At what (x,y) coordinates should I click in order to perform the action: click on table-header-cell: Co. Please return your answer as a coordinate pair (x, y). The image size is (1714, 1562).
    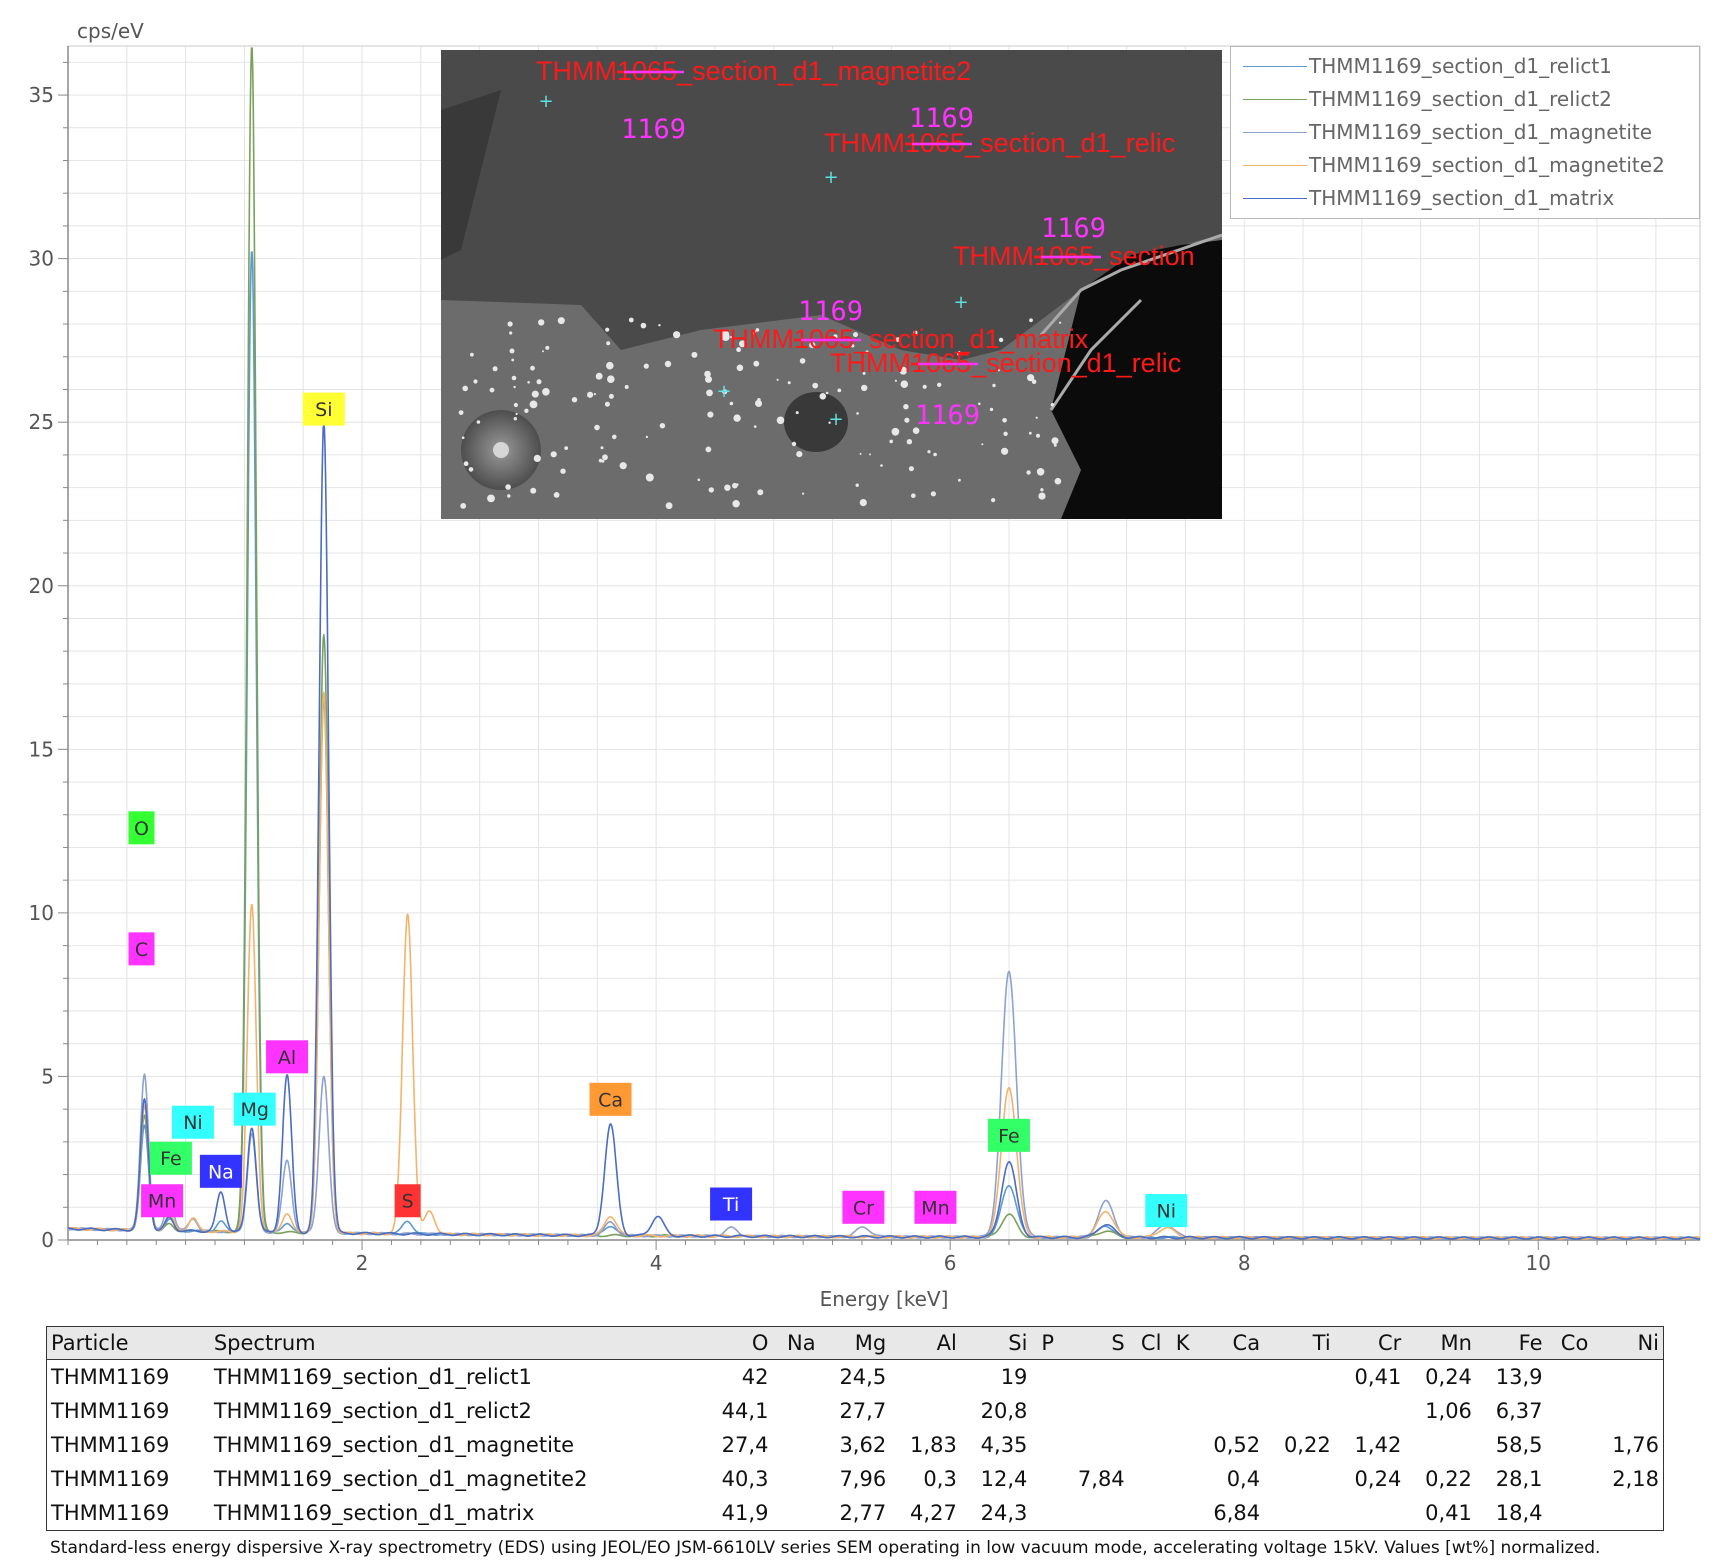
    Looking at the image, I should click on (1569, 1343).